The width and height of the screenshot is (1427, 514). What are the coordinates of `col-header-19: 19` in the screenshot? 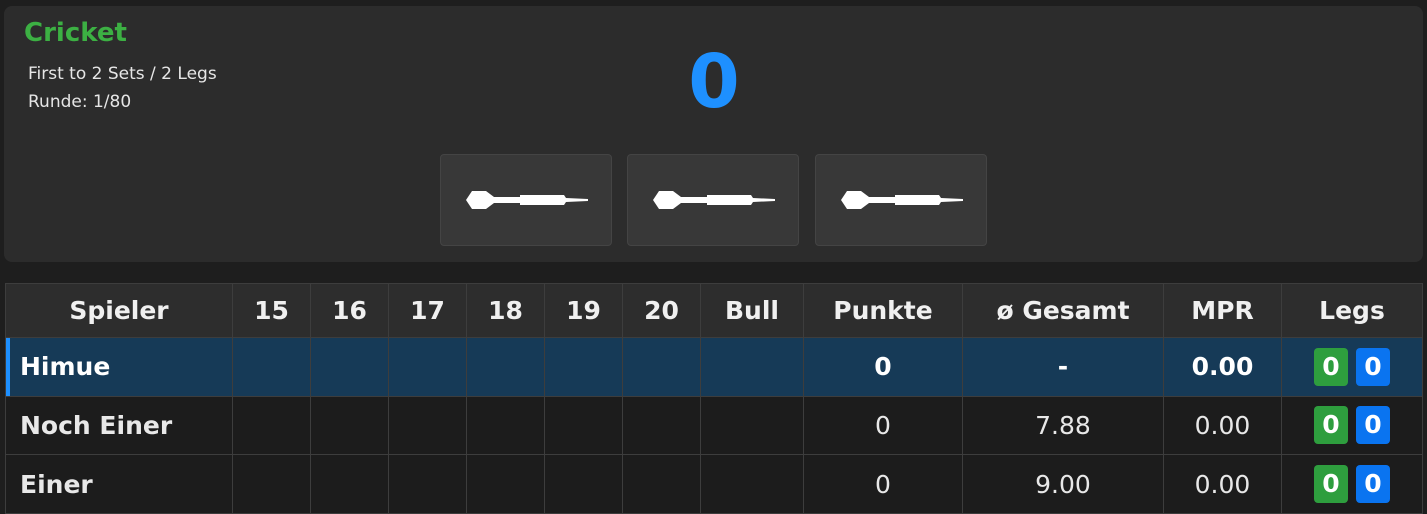 It's located at (583, 310).